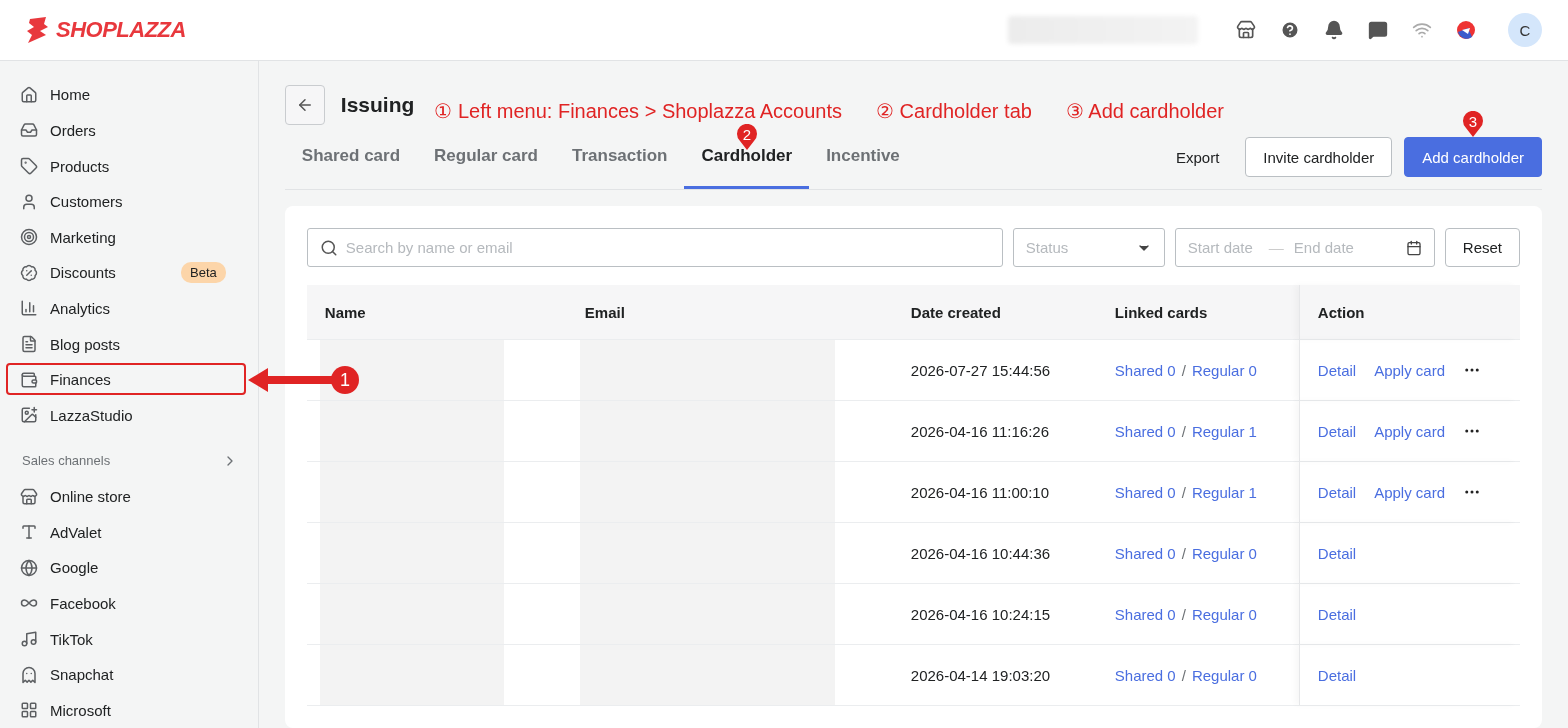 This screenshot has width=1568, height=728. I want to click on column-header: Action, so click(1341, 312).